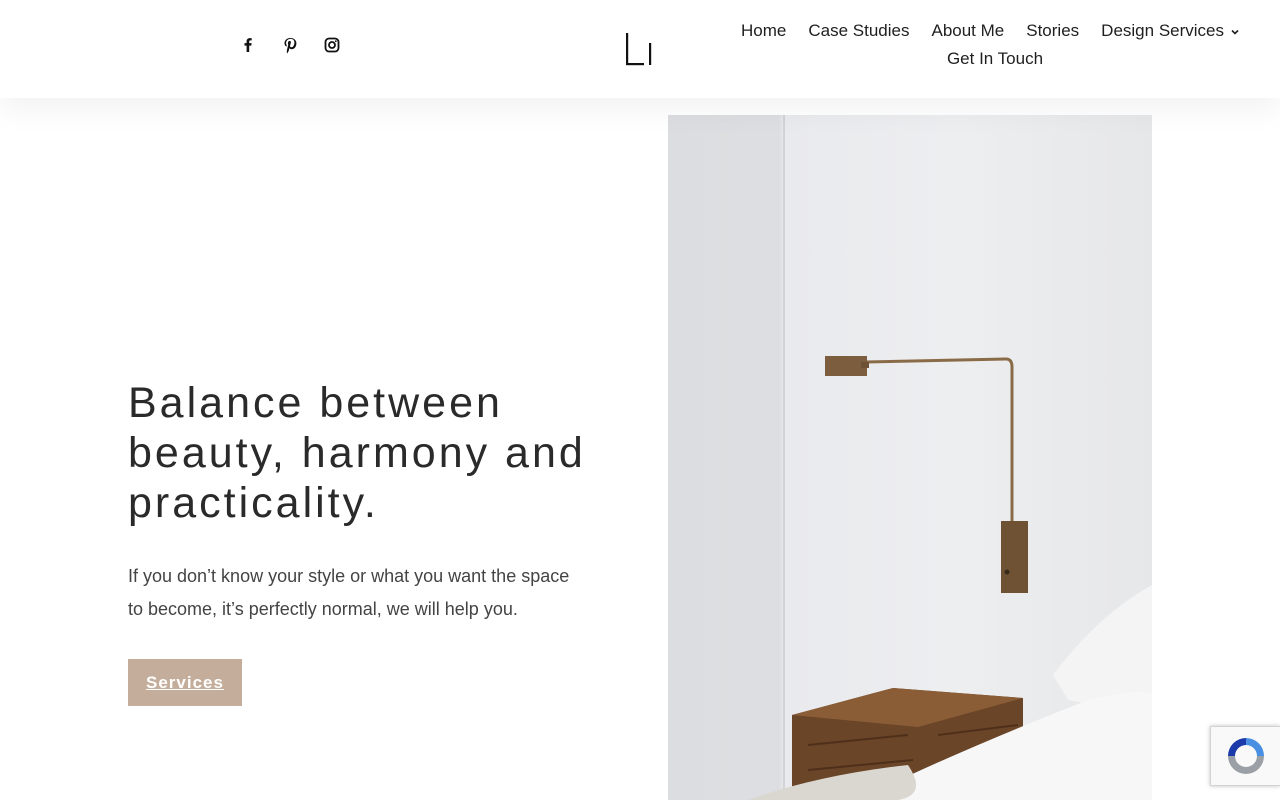 The width and height of the screenshot is (1280, 800). What do you see at coordinates (995, 59) in the screenshot?
I see `nav-get-in-touch: Get In Touch` at bounding box center [995, 59].